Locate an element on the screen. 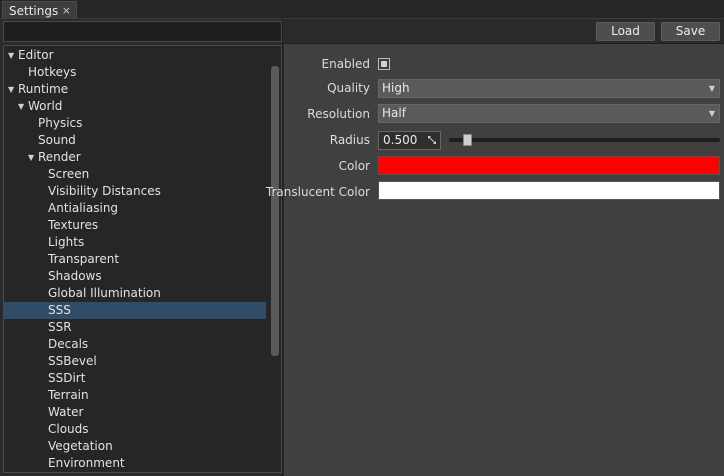 Image resolution: width=724 pixels, height=476 pixels. enabled-checkbox is located at coordinates (384, 64).